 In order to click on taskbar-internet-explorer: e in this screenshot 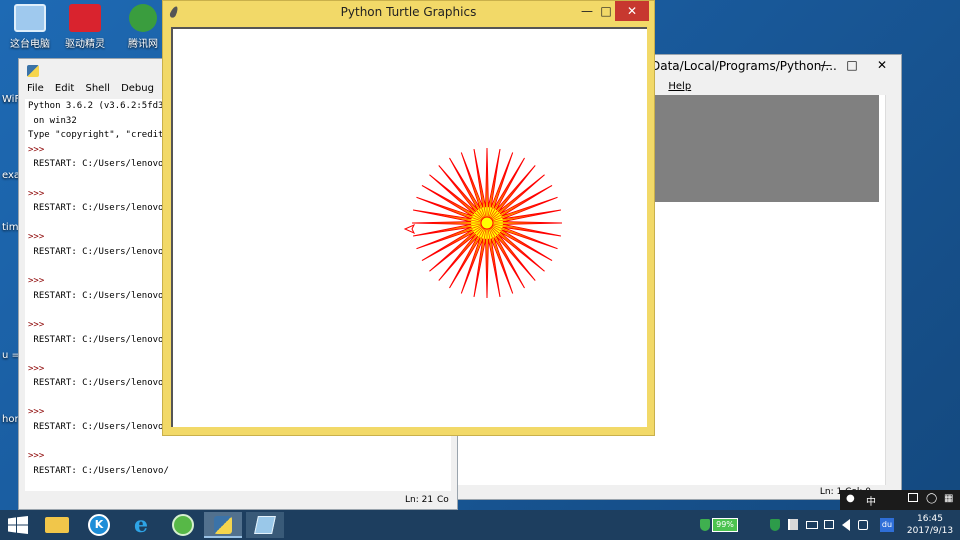, I will do `click(141, 525)`.